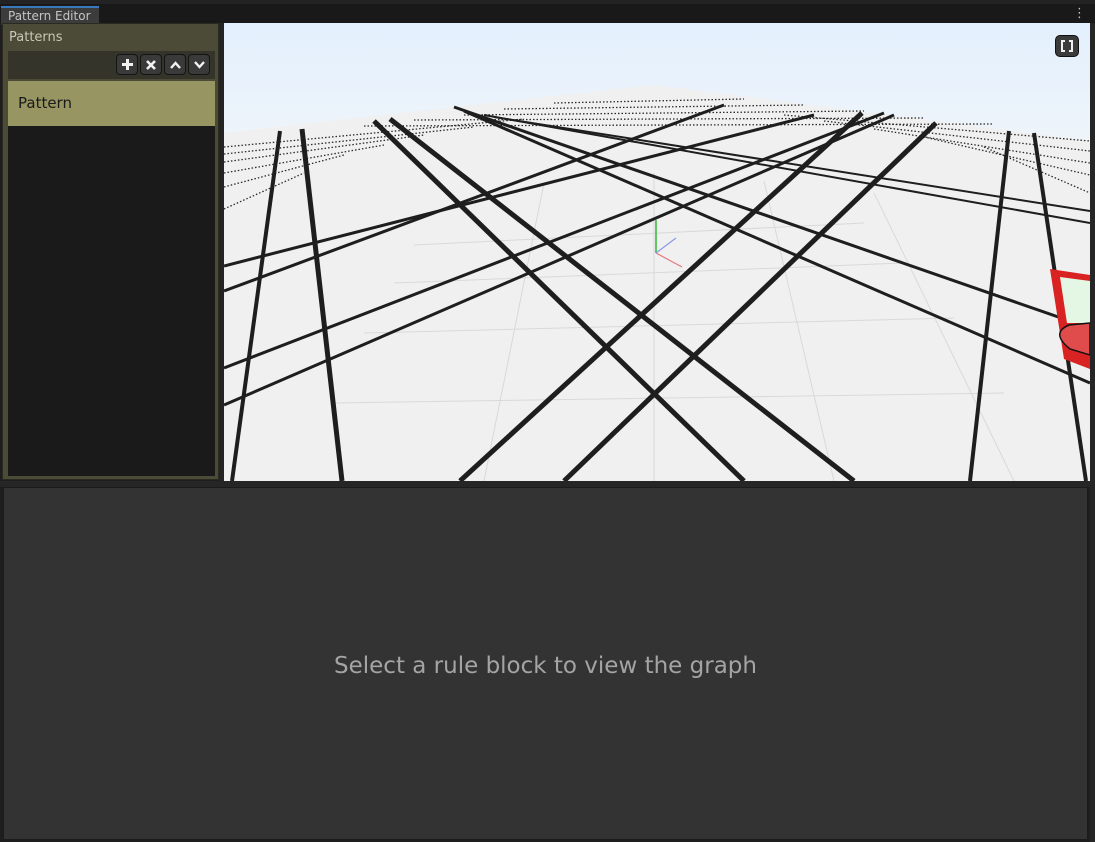 The image size is (1095, 842). I want to click on patterns-panel-title: Patterns, so click(36, 37).